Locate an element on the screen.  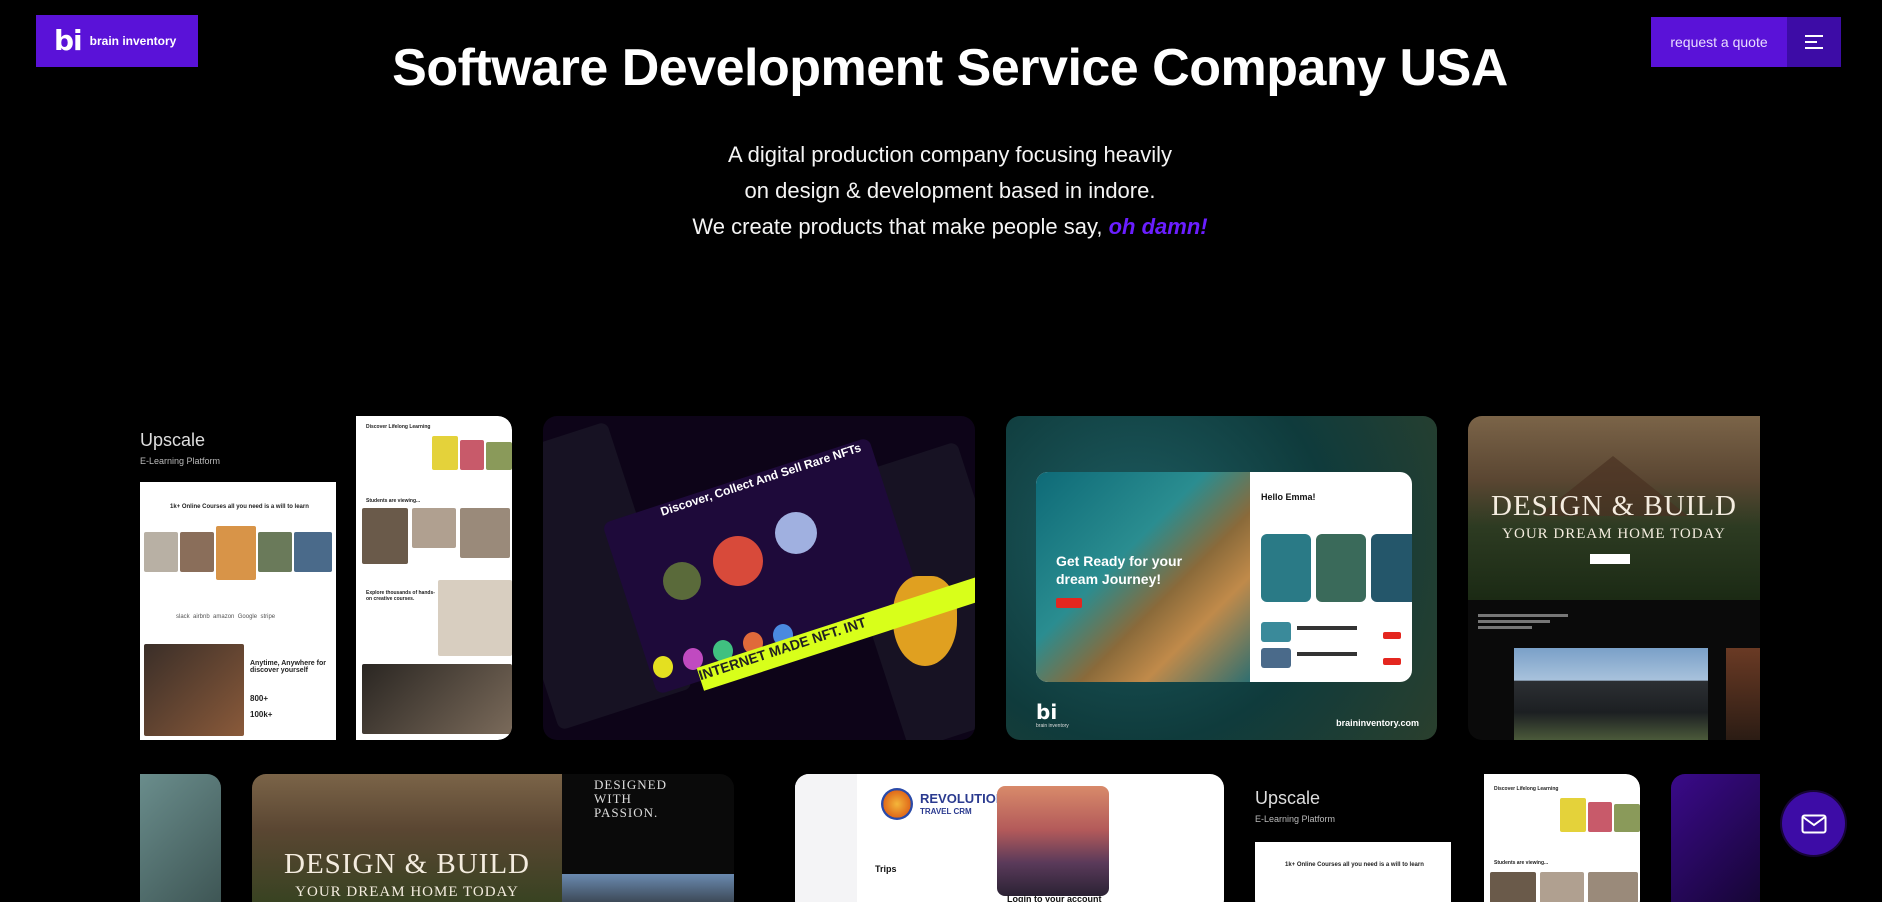
hero-line-2: on design & development based in indore. is located at coordinates (950, 190).